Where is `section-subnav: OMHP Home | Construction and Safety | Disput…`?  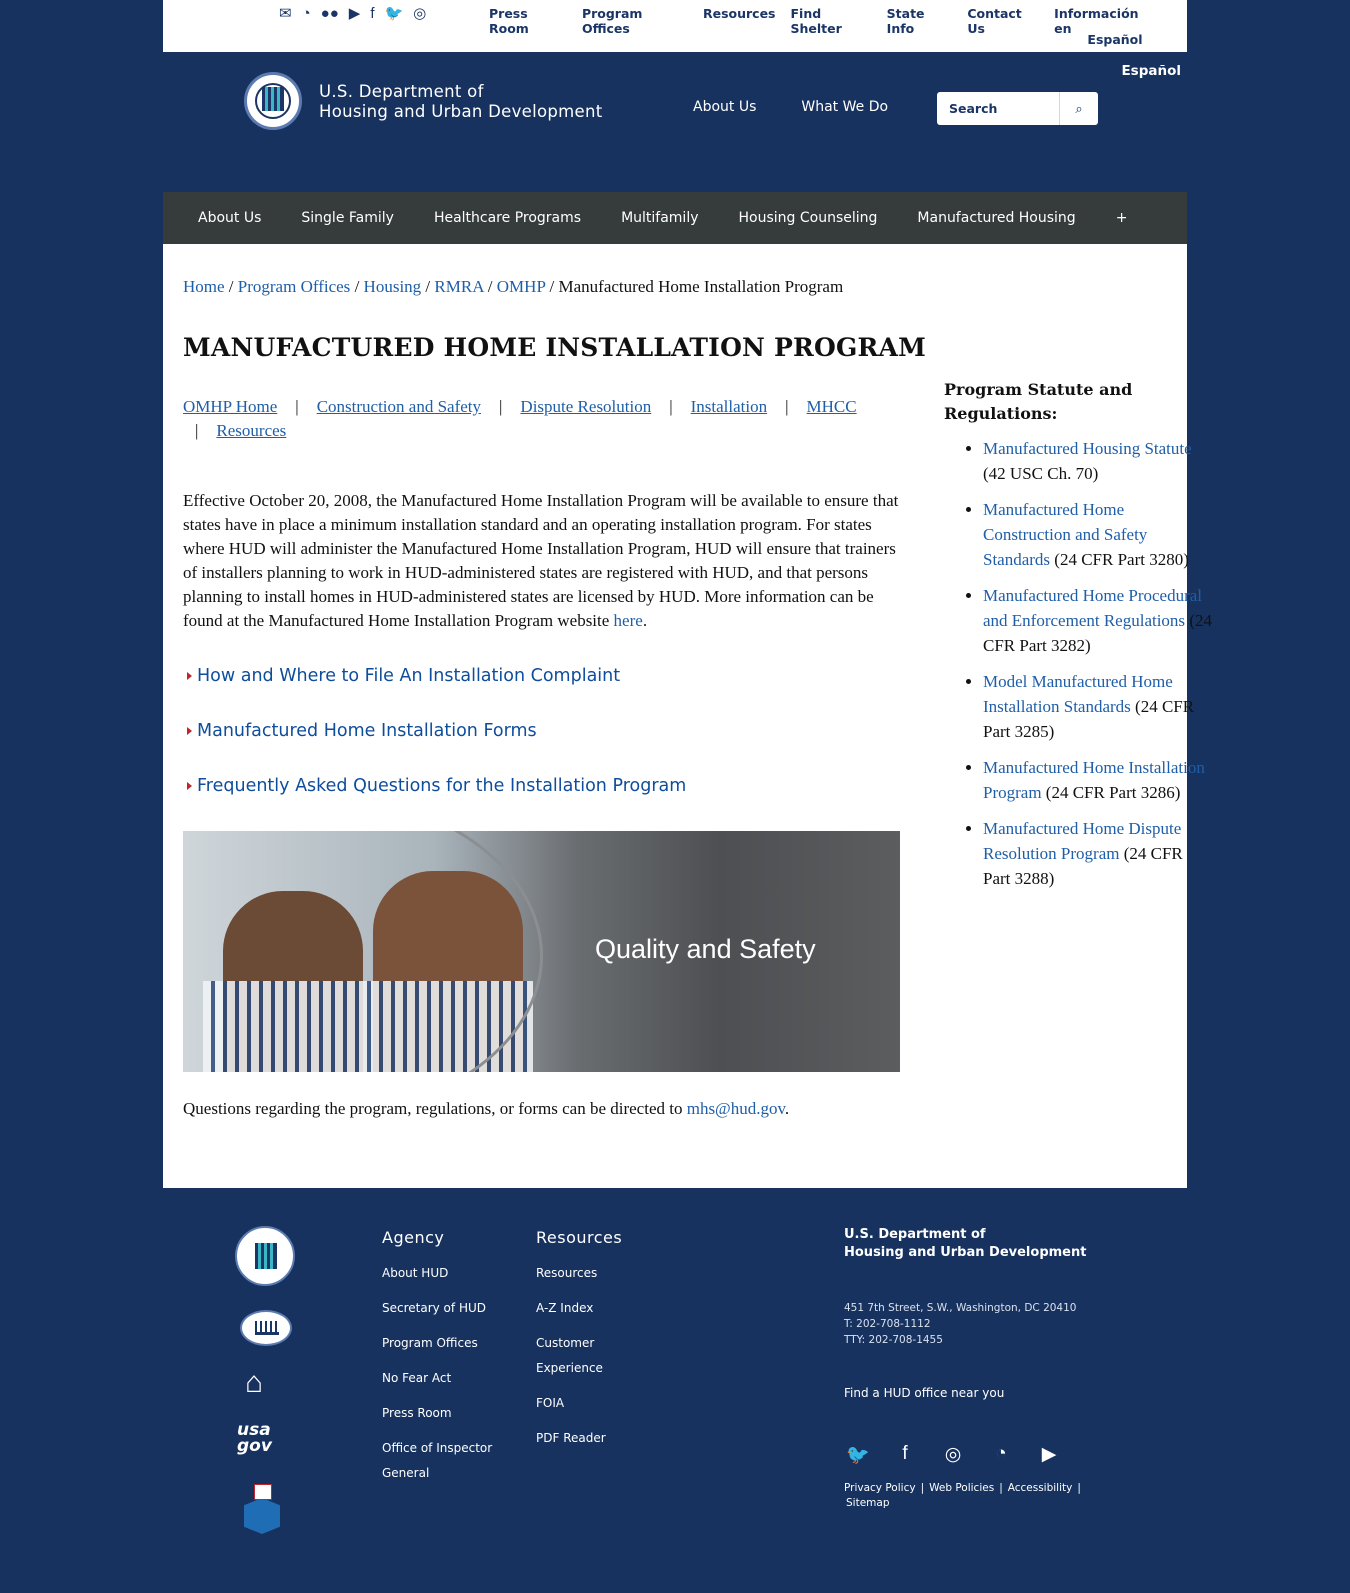 section-subnav: OMHP Home | Construction and Safety | Disput… is located at coordinates (520, 418).